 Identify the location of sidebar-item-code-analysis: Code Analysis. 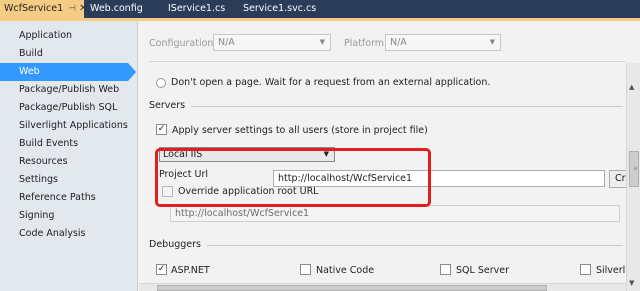
(67, 234).